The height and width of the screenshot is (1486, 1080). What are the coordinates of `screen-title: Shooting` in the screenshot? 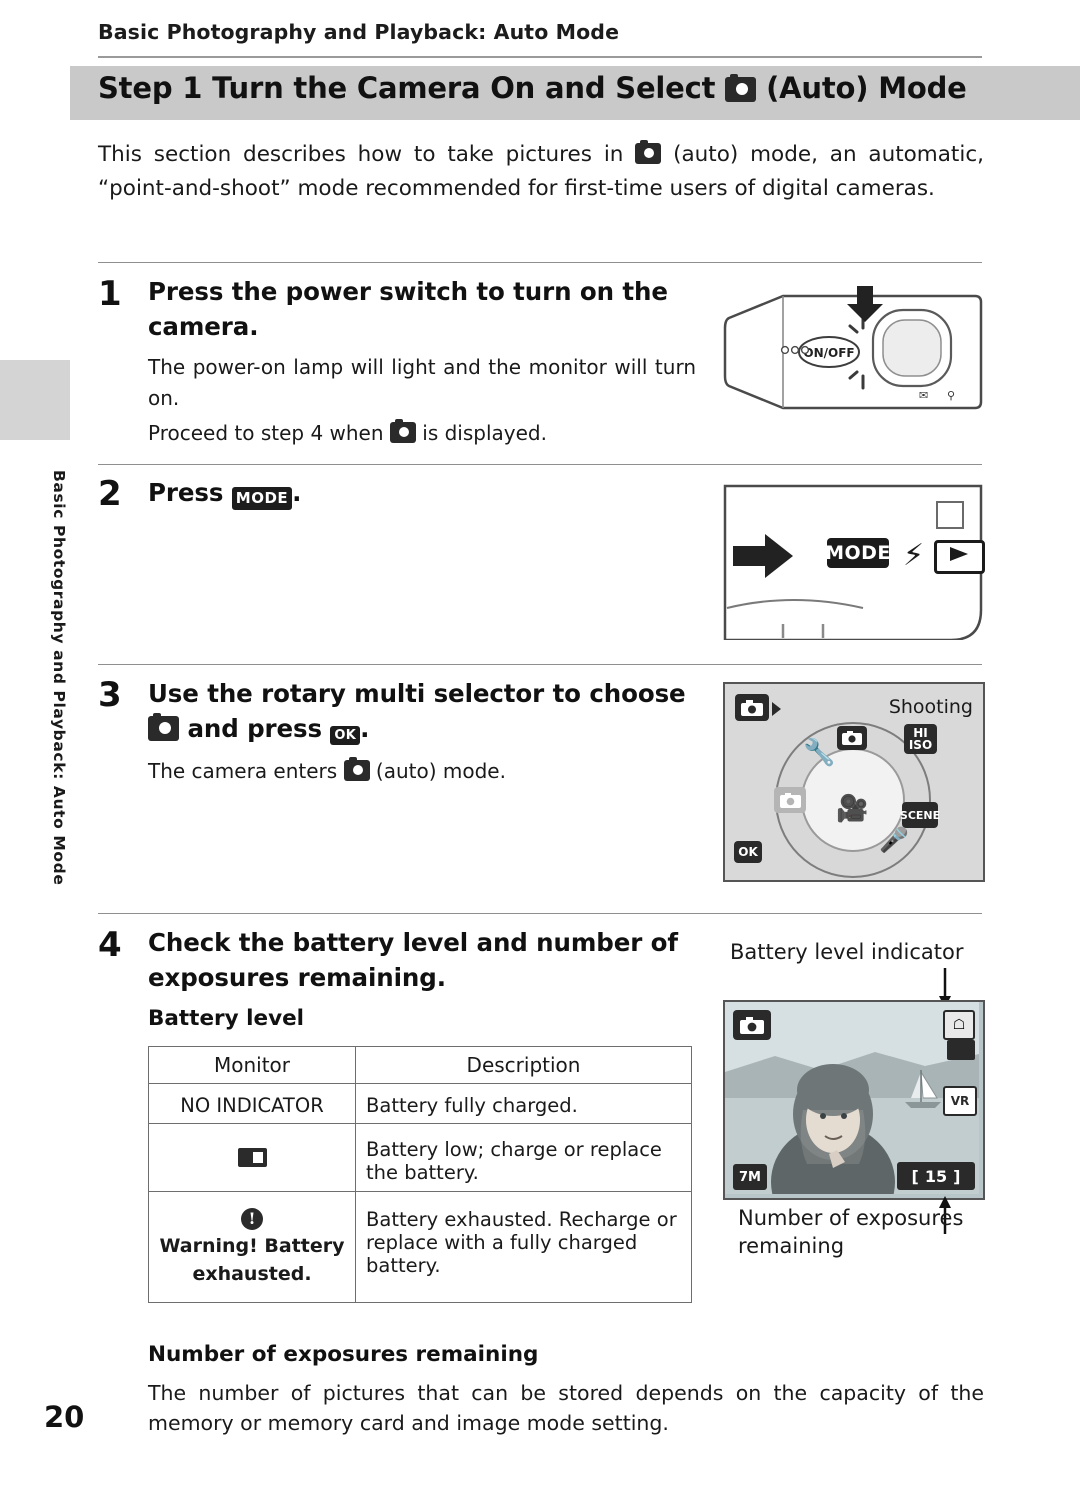 It's located at (930, 707).